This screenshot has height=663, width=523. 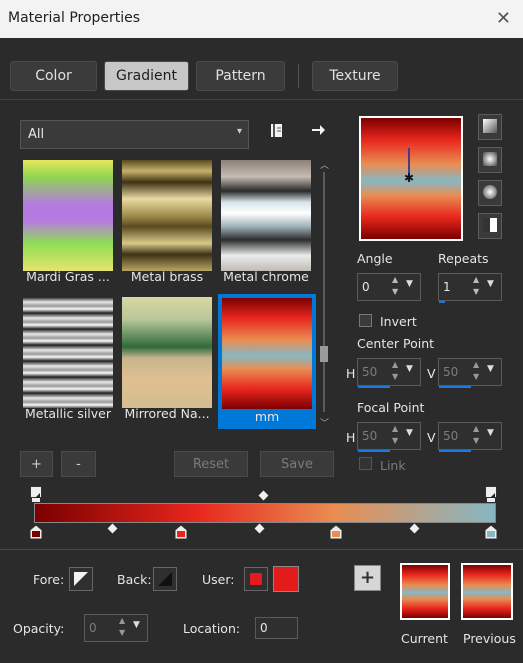 I want to click on opacity-input: 0 ▲ ▼ ▼, so click(x=116, y=628).